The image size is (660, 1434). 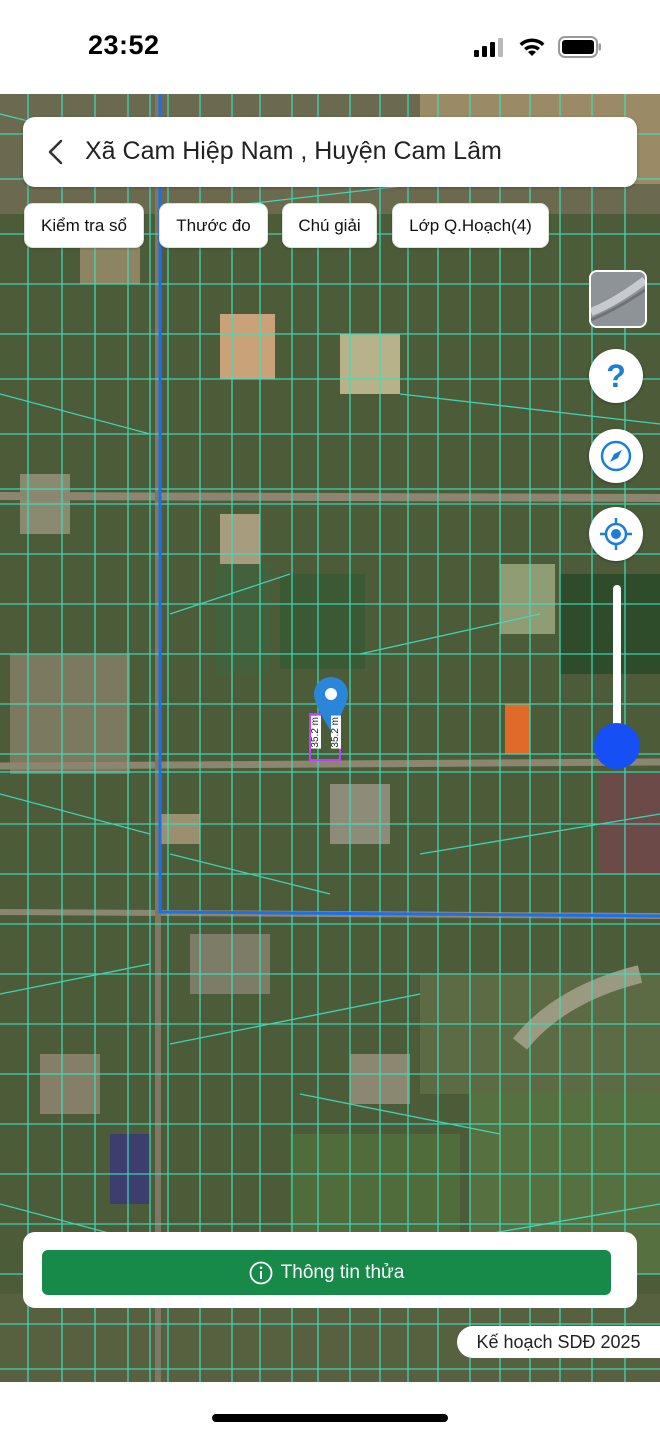 What do you see at coordinates (618, 299) in the screenshot?
I see `satellite-layer-icon` at bounding box center [618, 299].